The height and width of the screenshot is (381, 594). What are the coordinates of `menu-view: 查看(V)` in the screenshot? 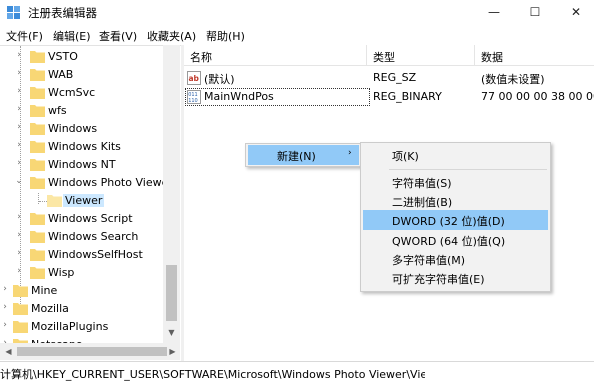 It's located at (118, 36).